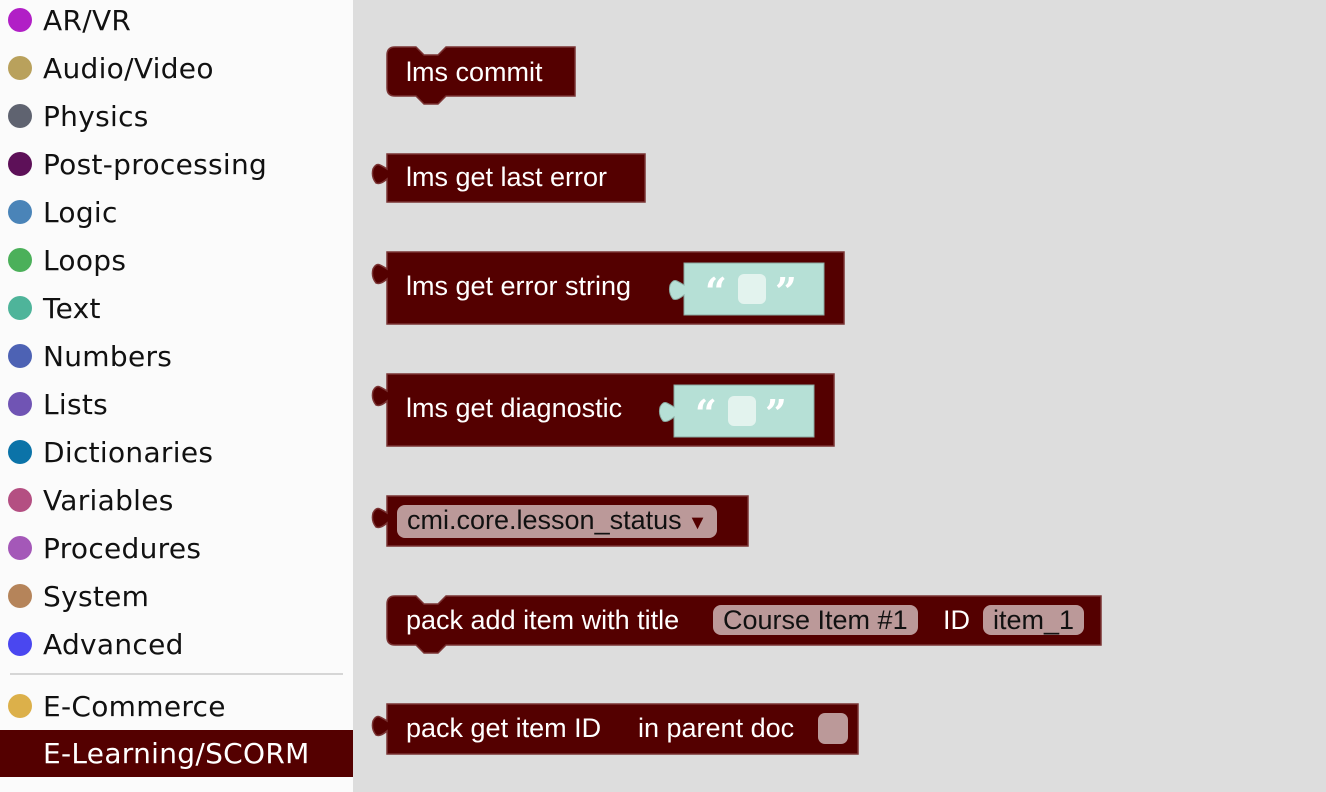 The width and height of the screenshot is (1326, 792). I want to click on category-label: Numbers, so click(108, 356).